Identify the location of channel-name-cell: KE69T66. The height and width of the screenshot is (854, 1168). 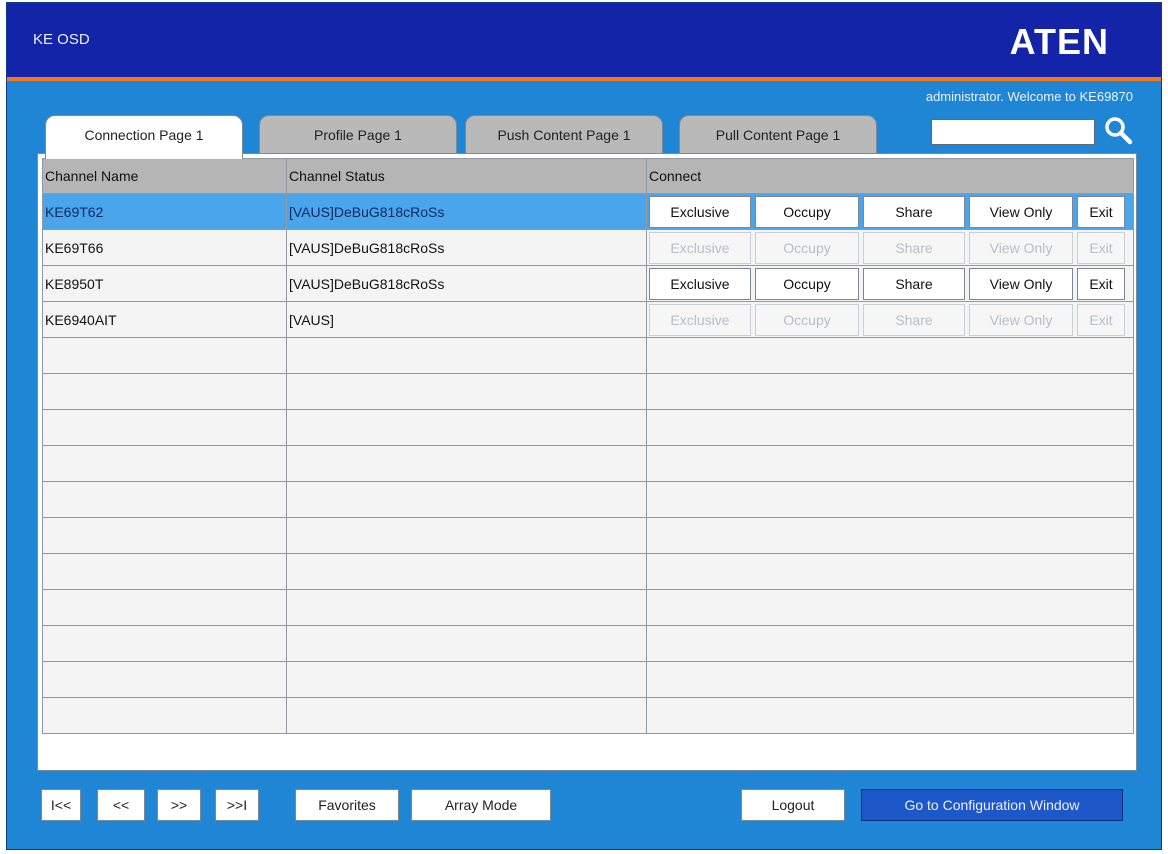
(164, 247).